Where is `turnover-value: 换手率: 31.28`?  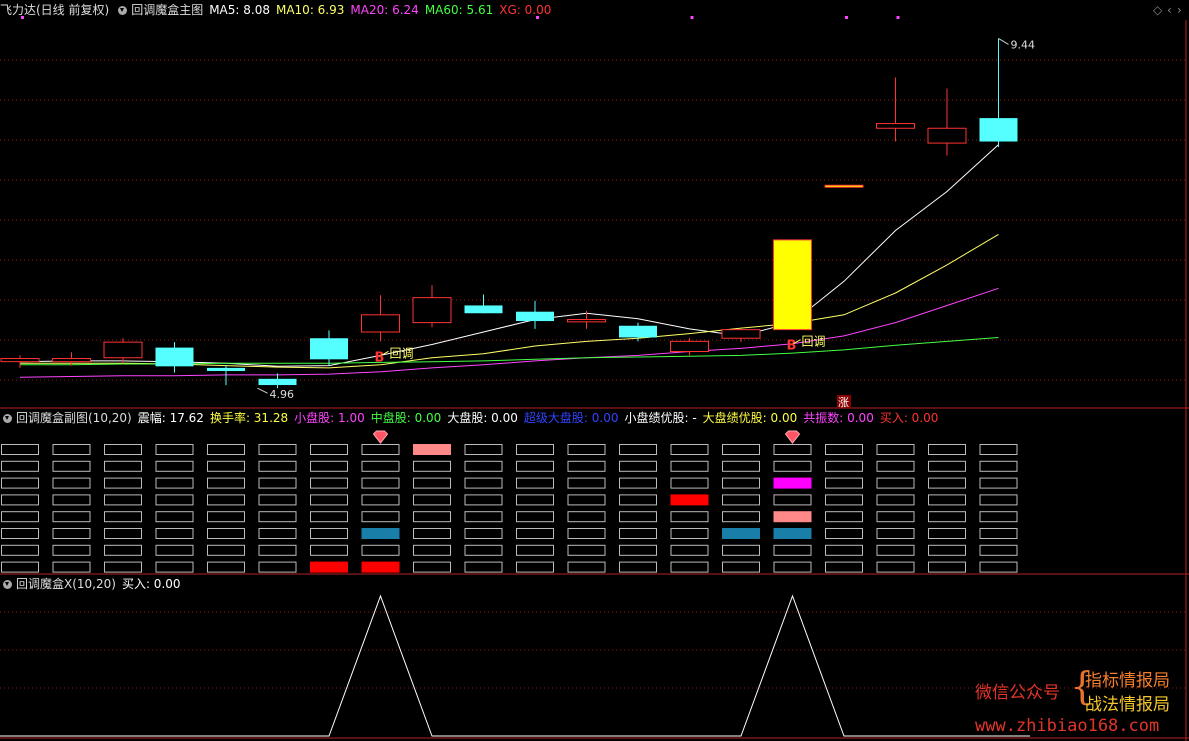
turnover-value: 换手率: 31.28 is located at coordinates (249, 418).